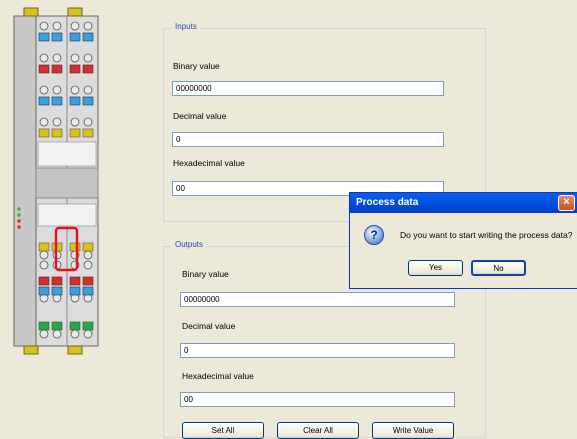 The image size is (577, 439). What do you see at coordinates (317, 399) in the screenshot?
I see `outputs-hex-field: 00` at bounding box center [317, 399].